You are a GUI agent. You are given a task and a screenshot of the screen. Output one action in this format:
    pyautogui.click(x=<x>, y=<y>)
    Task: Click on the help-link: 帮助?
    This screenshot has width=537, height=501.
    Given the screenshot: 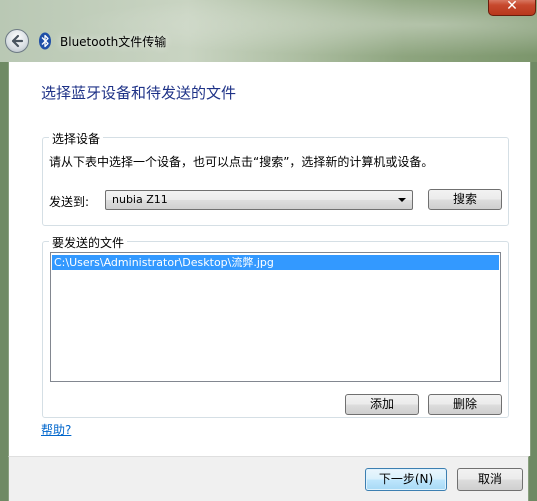 What is the action you would take?
    pyautogui.click(x=56, y=429)
    